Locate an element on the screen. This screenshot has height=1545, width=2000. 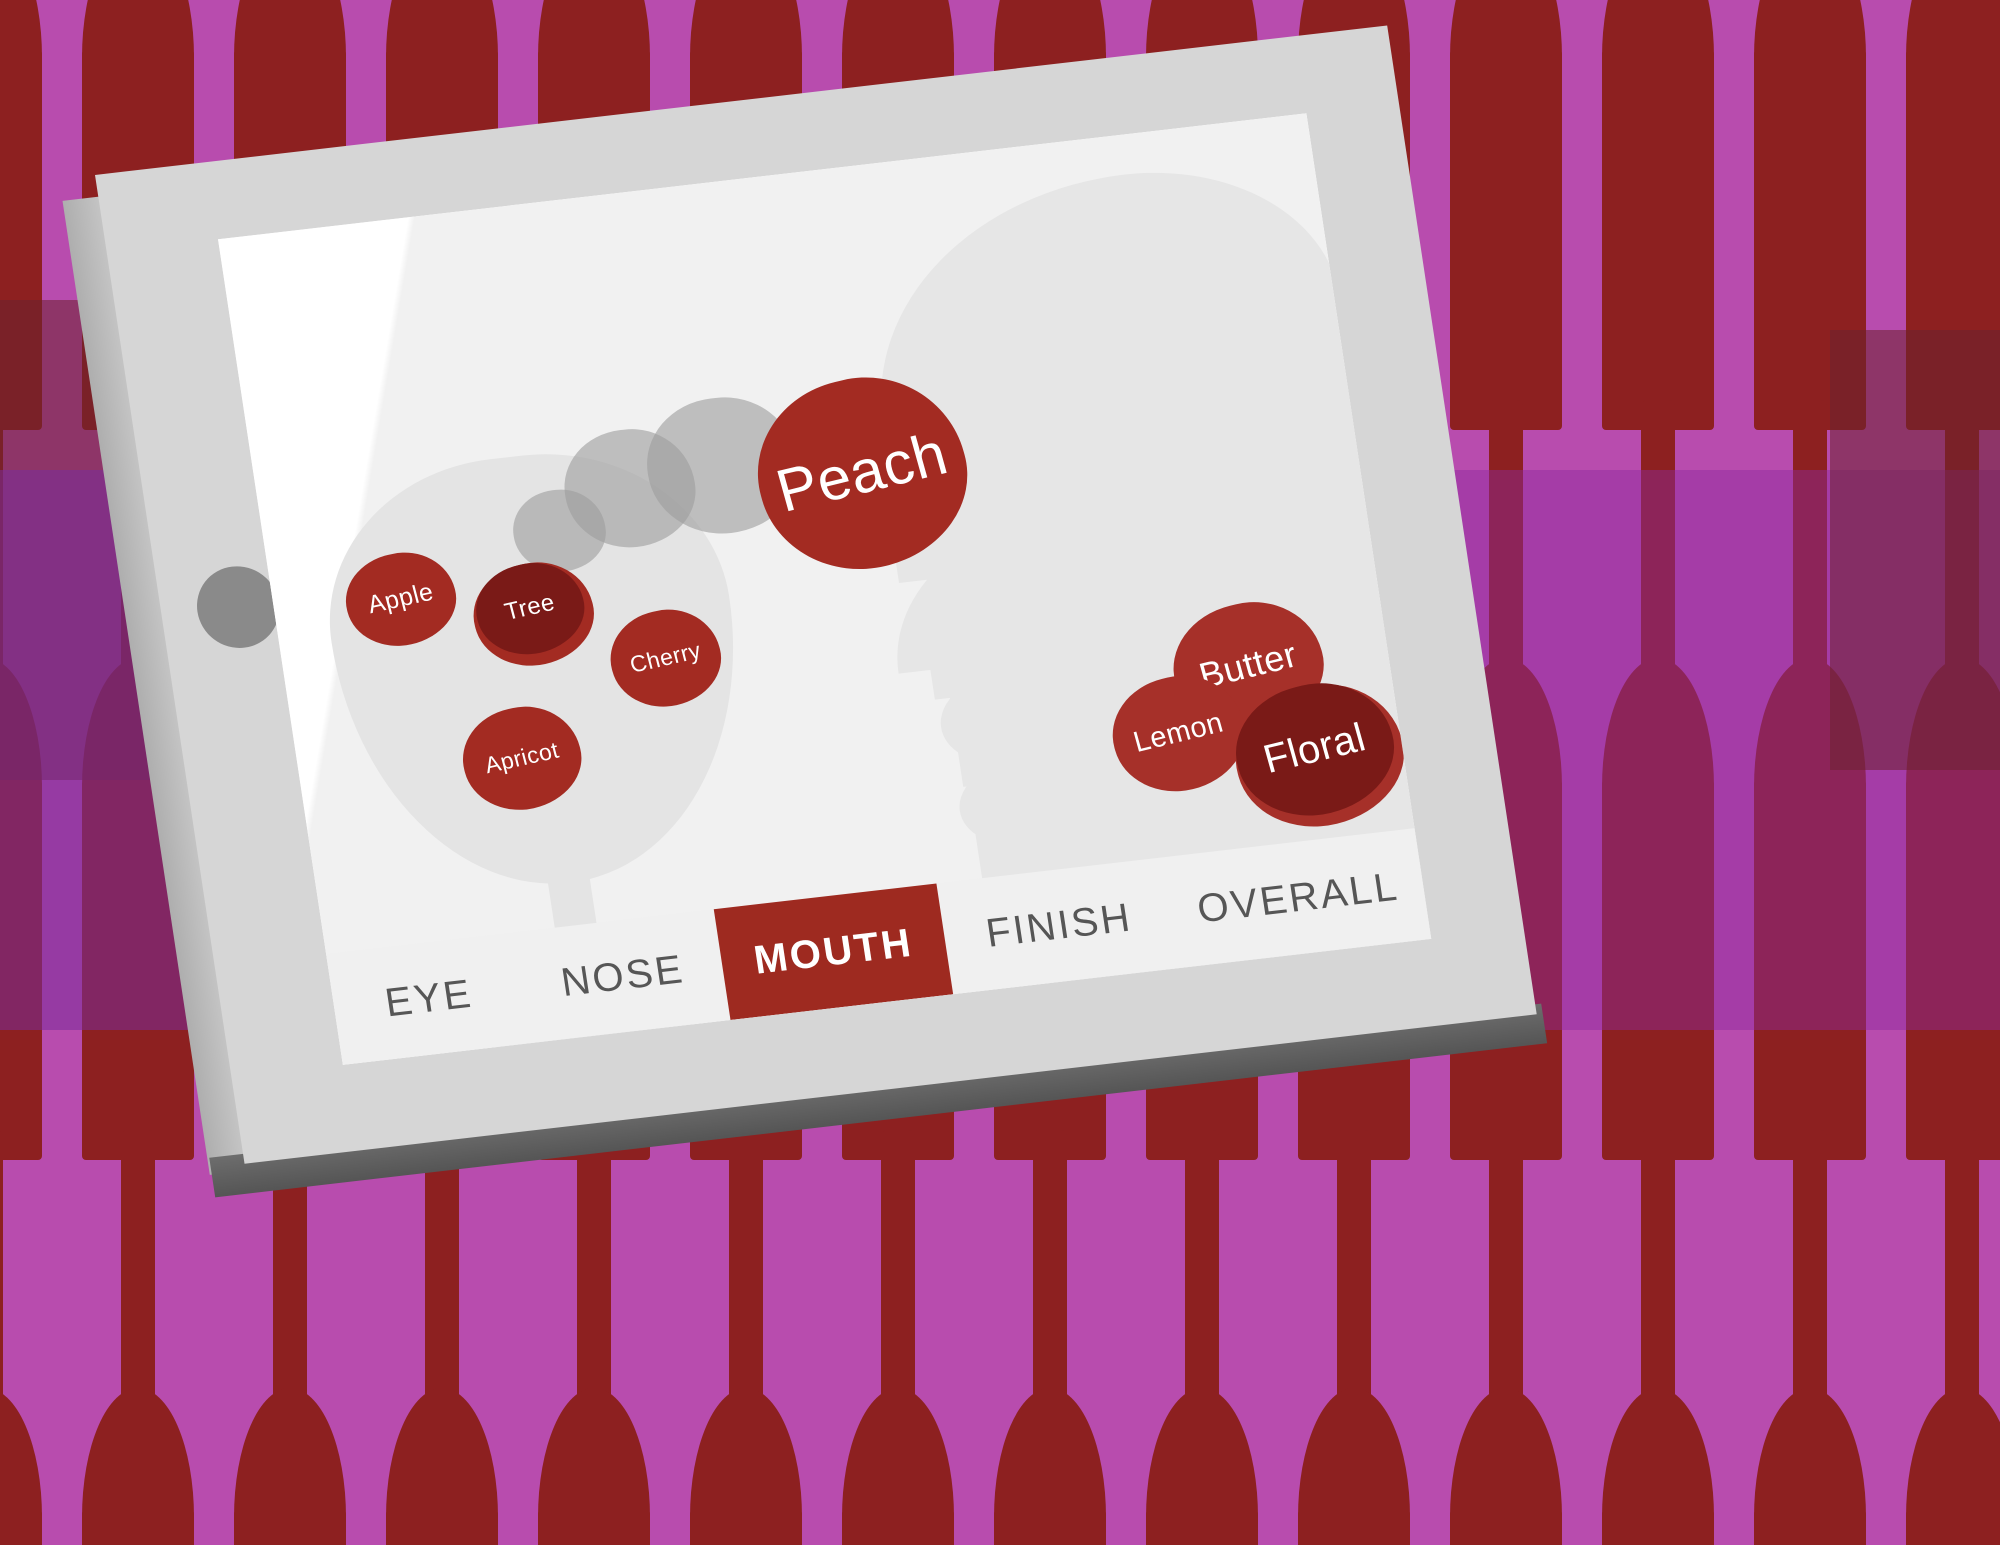
tab-finish-label: FINISH is located at coordinates (1059, 925).